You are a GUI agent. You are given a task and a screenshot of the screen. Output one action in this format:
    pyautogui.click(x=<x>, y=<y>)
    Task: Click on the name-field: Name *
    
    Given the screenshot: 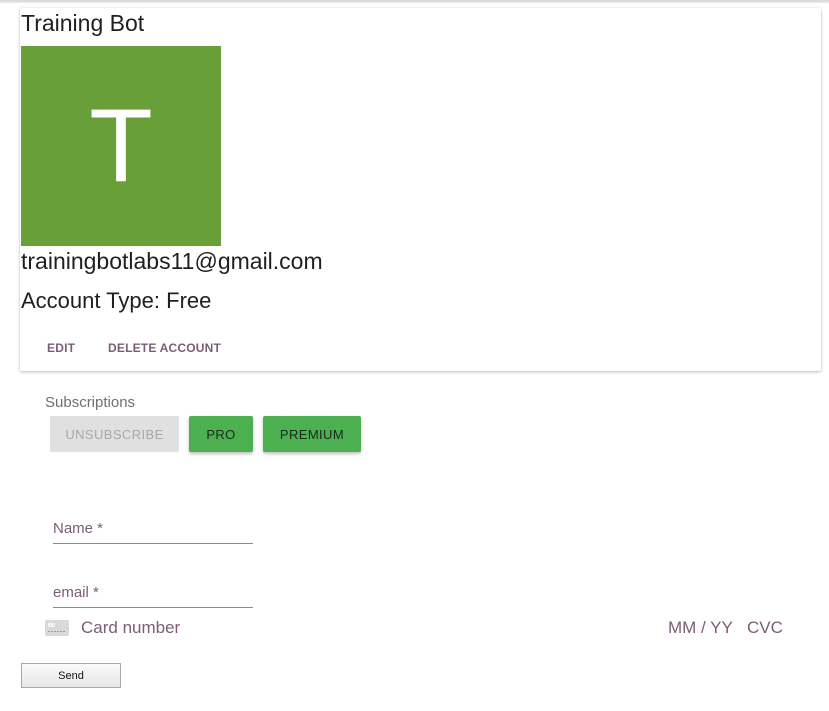 What is the action you would take?
    pyautogui.click(x=153, y=532)
    